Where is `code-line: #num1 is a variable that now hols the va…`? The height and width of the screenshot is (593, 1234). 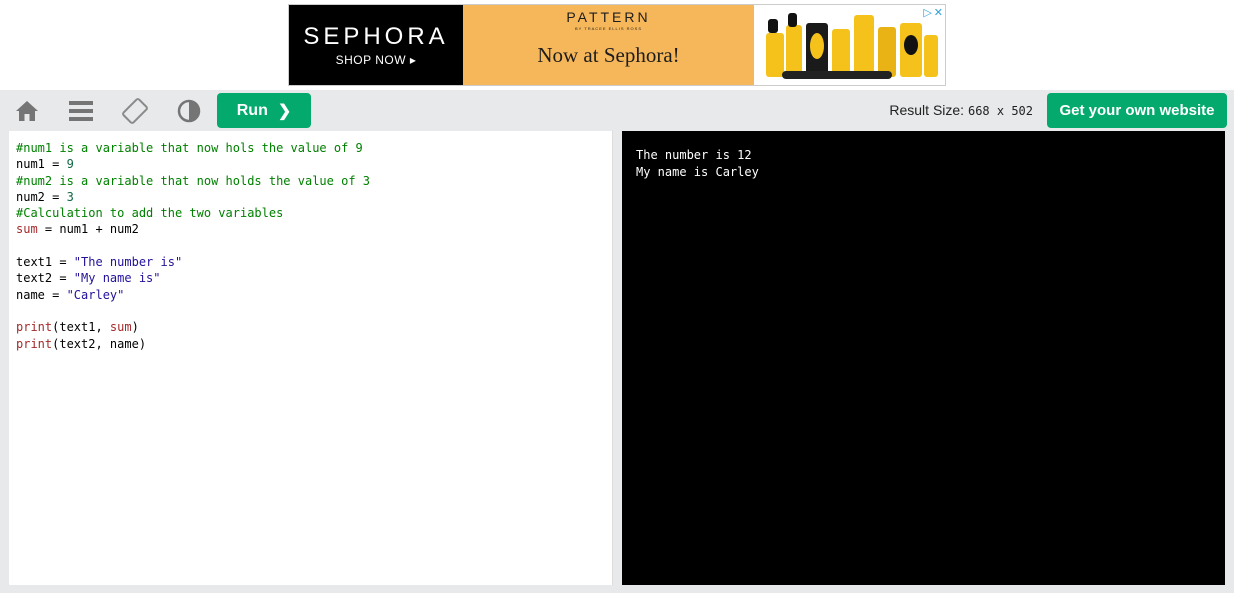
code-line: #num1 is a variable that now hols the va… is located at coordinates (310, 148).